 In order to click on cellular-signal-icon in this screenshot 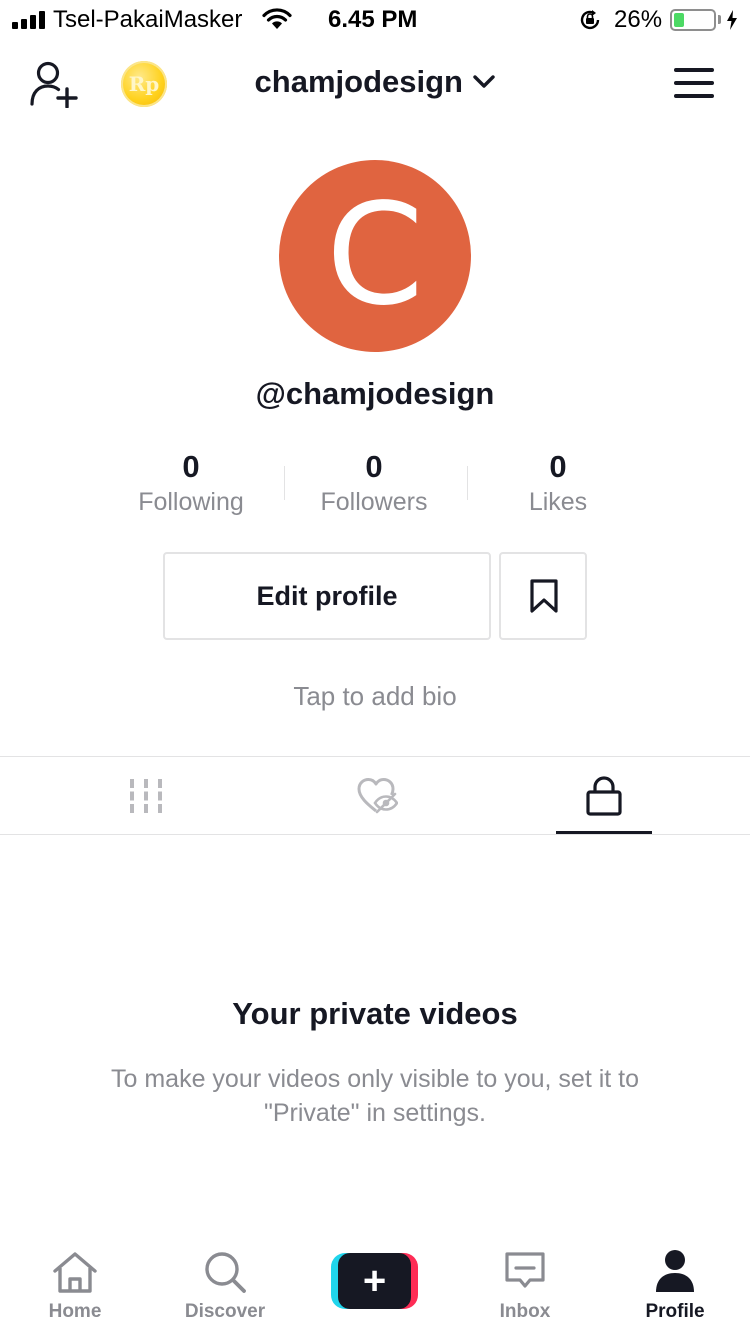, I will do `click(29, 20)`.